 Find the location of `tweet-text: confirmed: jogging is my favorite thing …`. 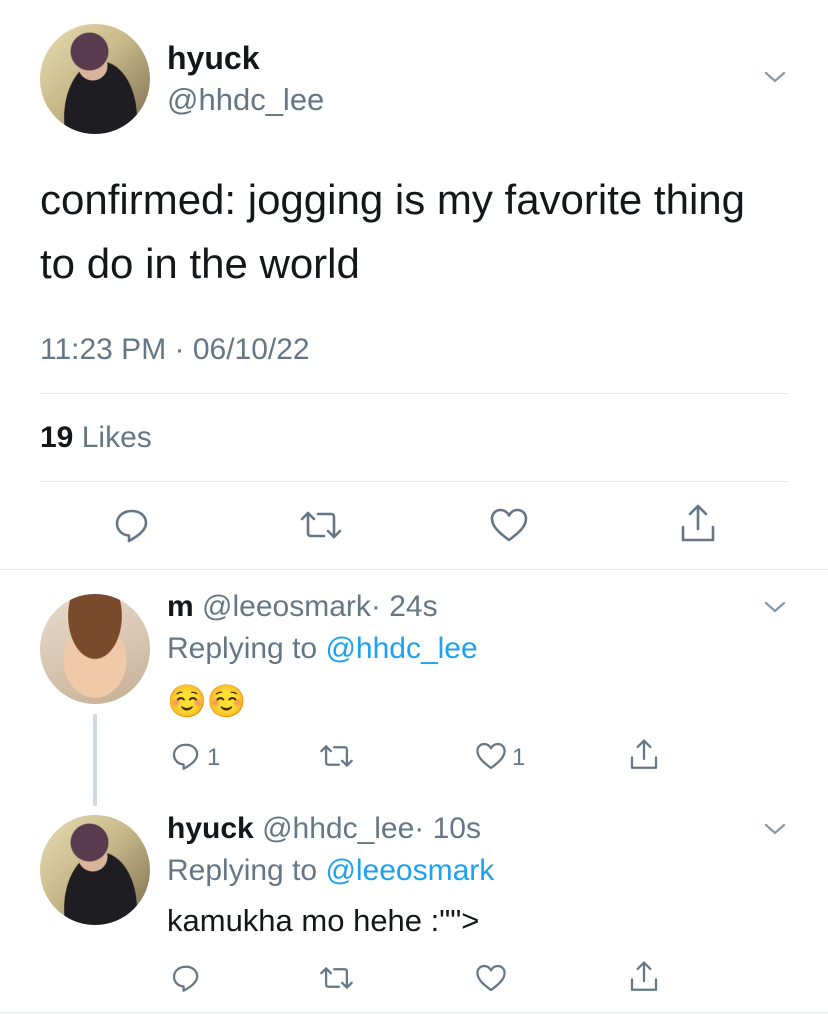

tweet-text: confirmed: jogging is my favorite thing … is located at coordinates (420, 232).